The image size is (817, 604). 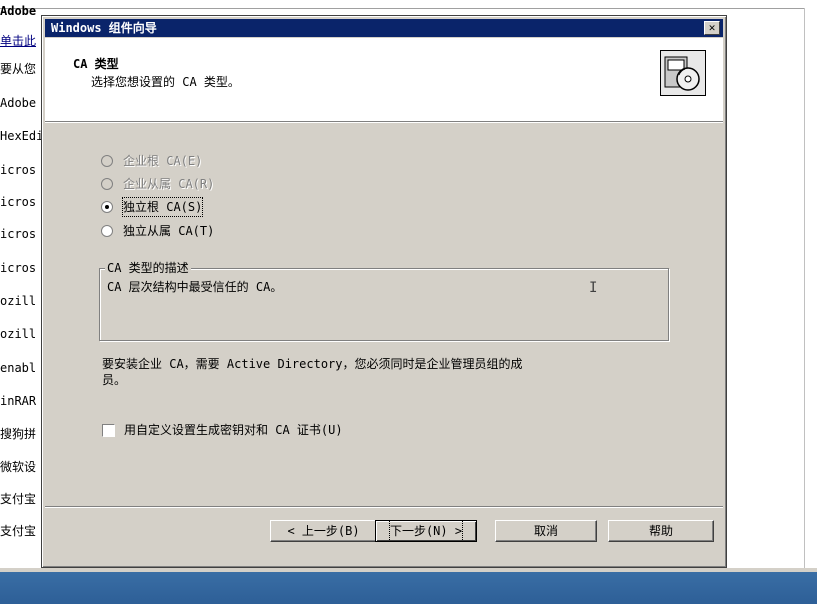 I want to click on background-window-border, so click(x=402, y=8).